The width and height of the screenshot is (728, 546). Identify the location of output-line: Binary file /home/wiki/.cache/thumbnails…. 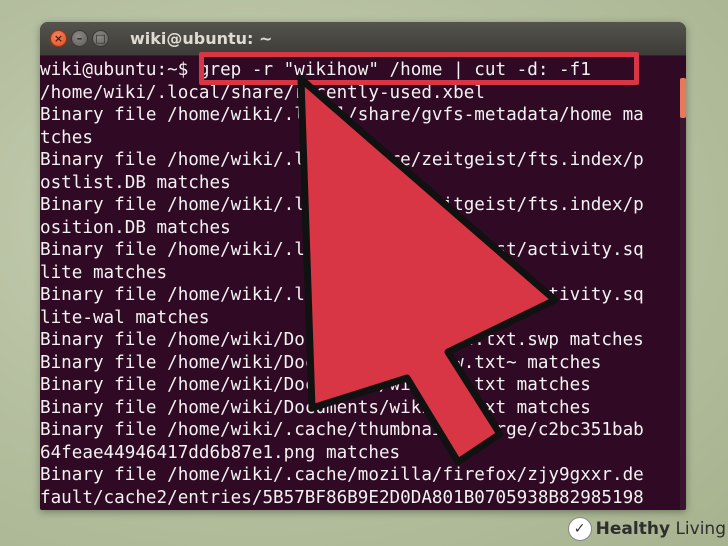
(342, 430).